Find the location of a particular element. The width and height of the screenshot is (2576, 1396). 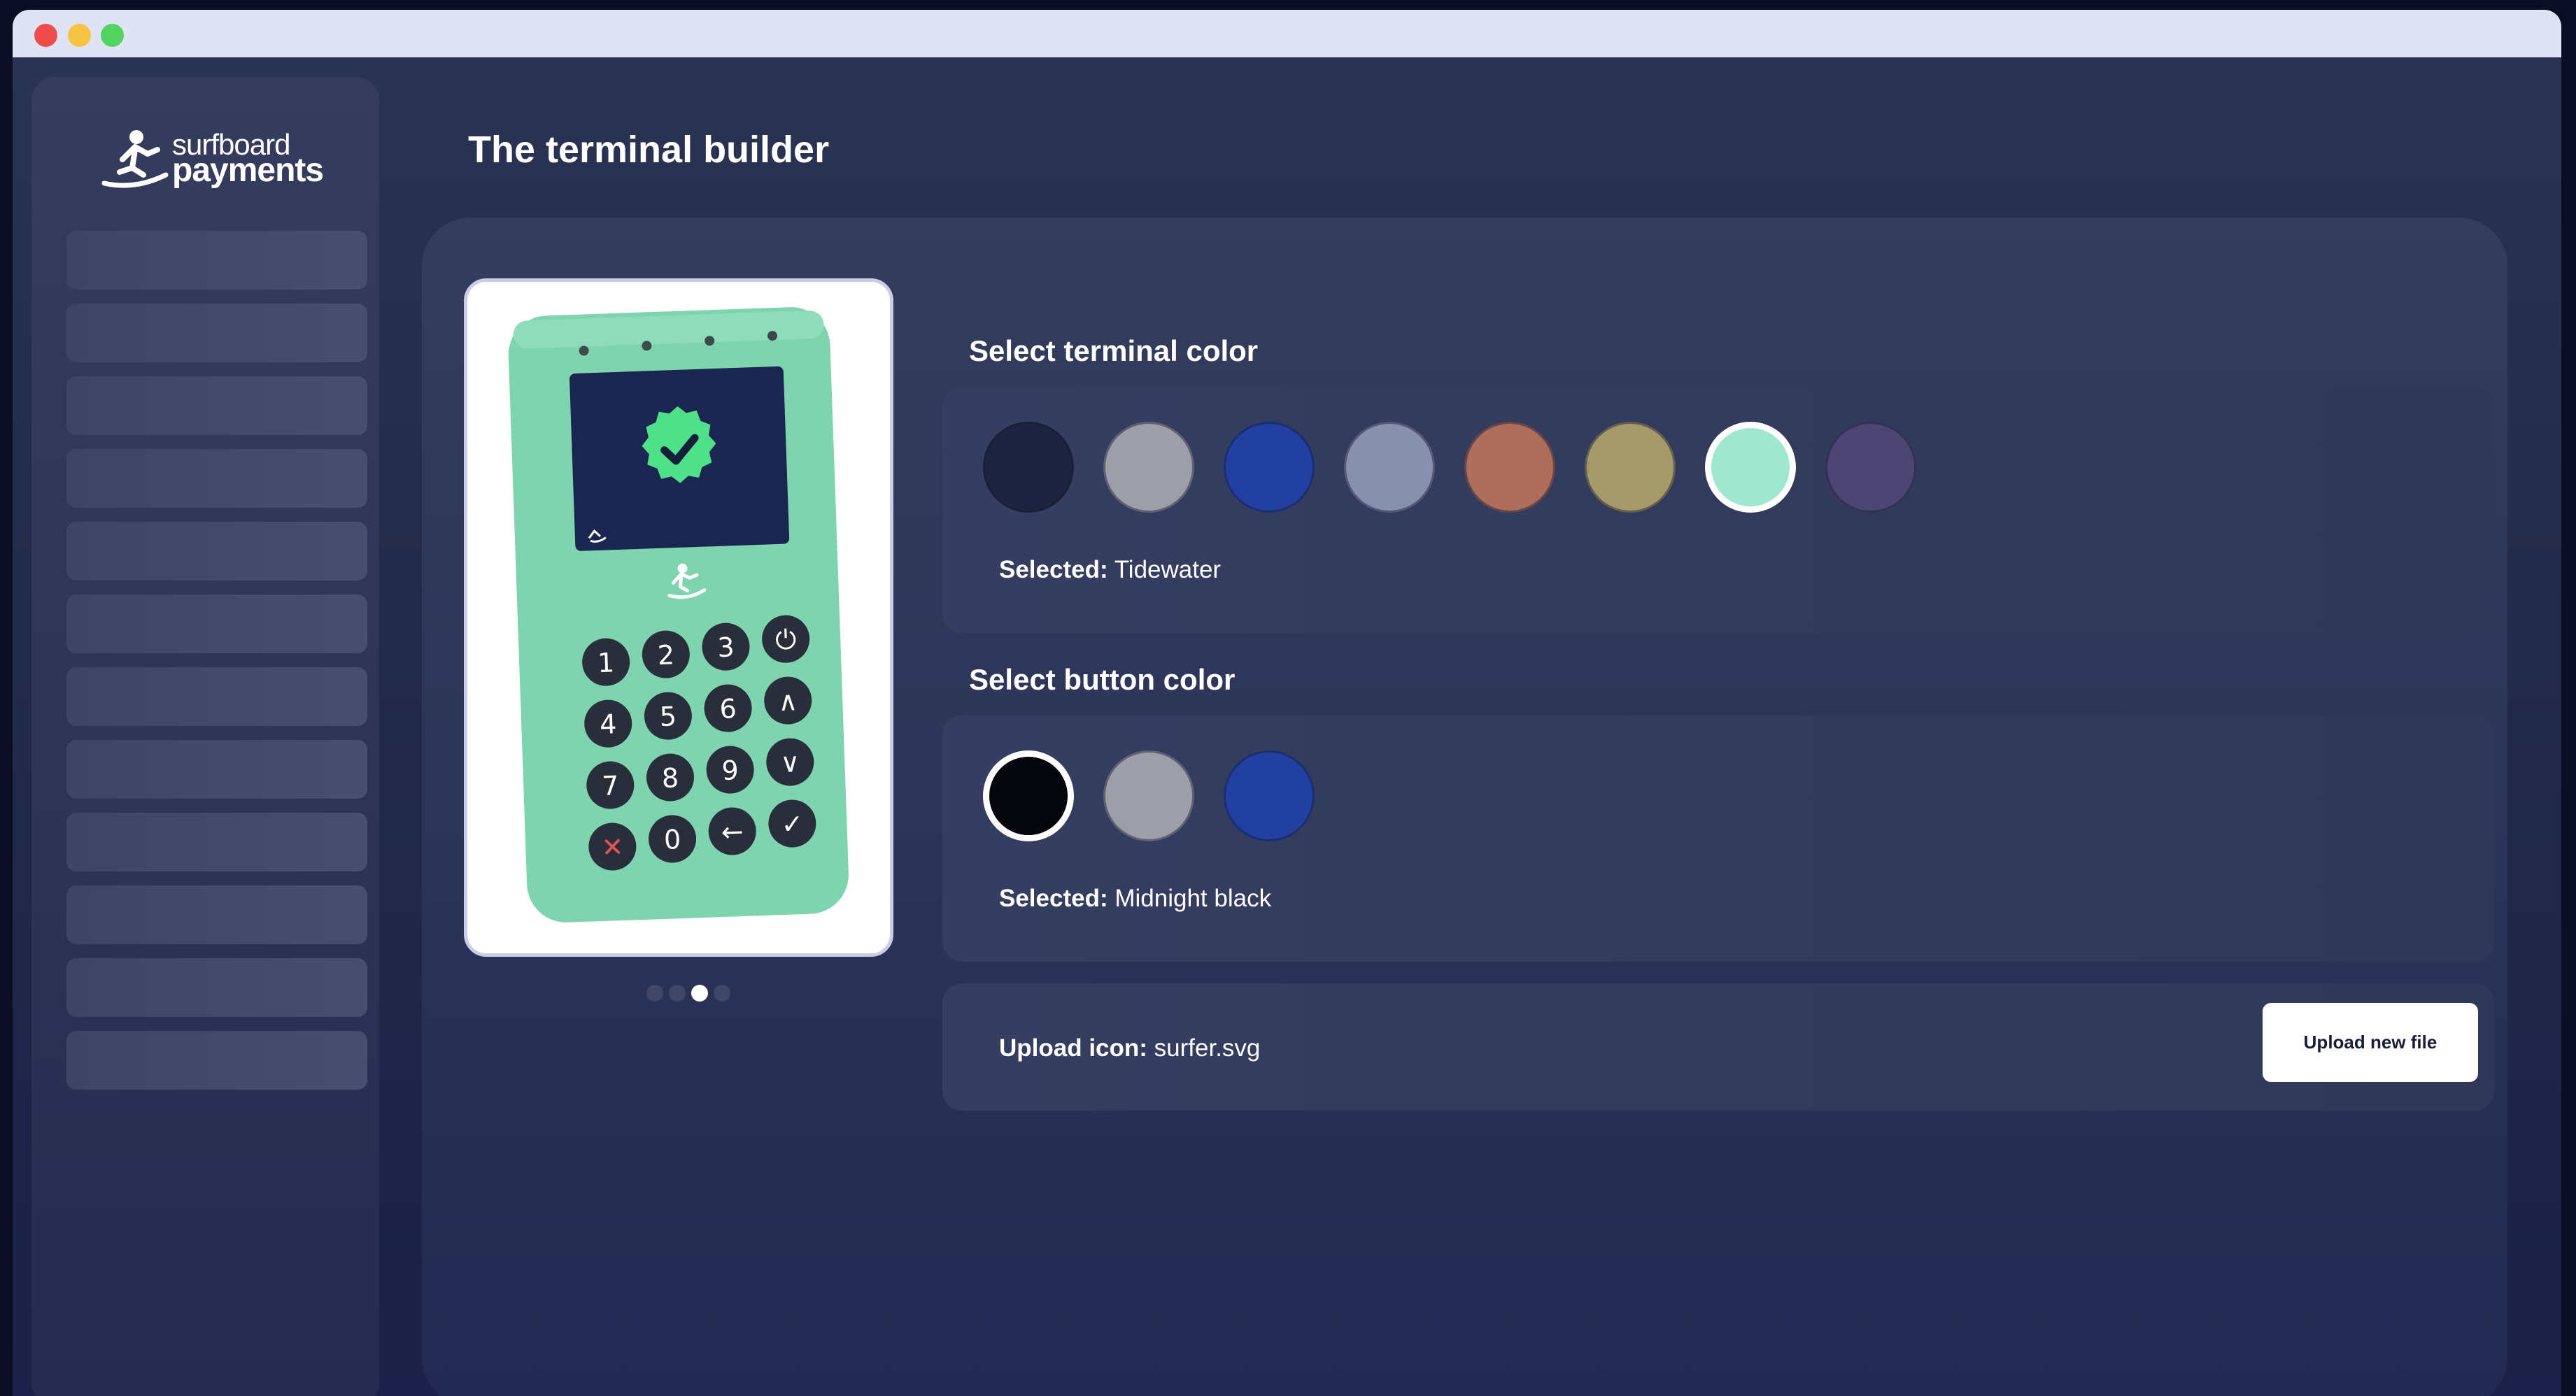

svg-text: 5 is located at coordinates (668, 716).